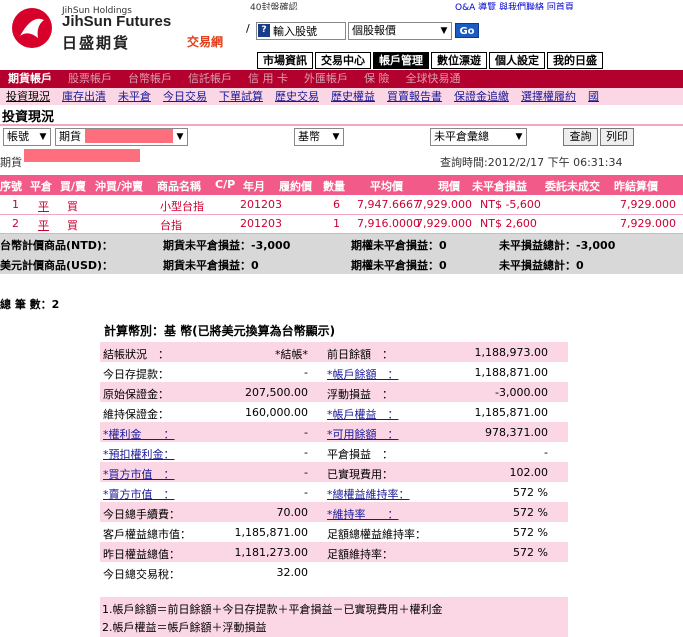 Image resolution: width=683 pixels, height=637 pixels. What do you see at coordinates (11, 186) in the screenshot?
I see `positions-column-header: 序號` at bounding box center [11, 186].